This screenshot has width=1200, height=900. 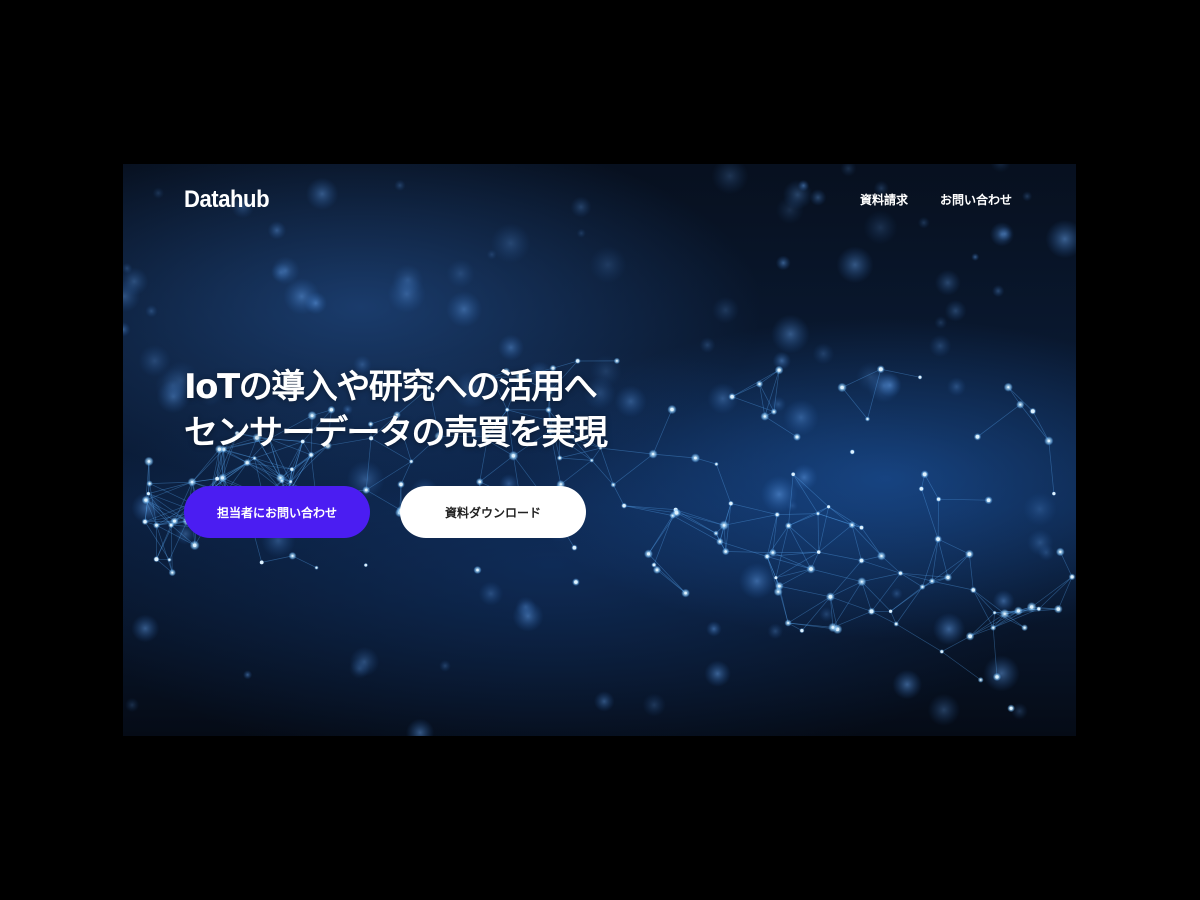 I want to click on datahub-logo: Datahub, so click(x=227, y=200).